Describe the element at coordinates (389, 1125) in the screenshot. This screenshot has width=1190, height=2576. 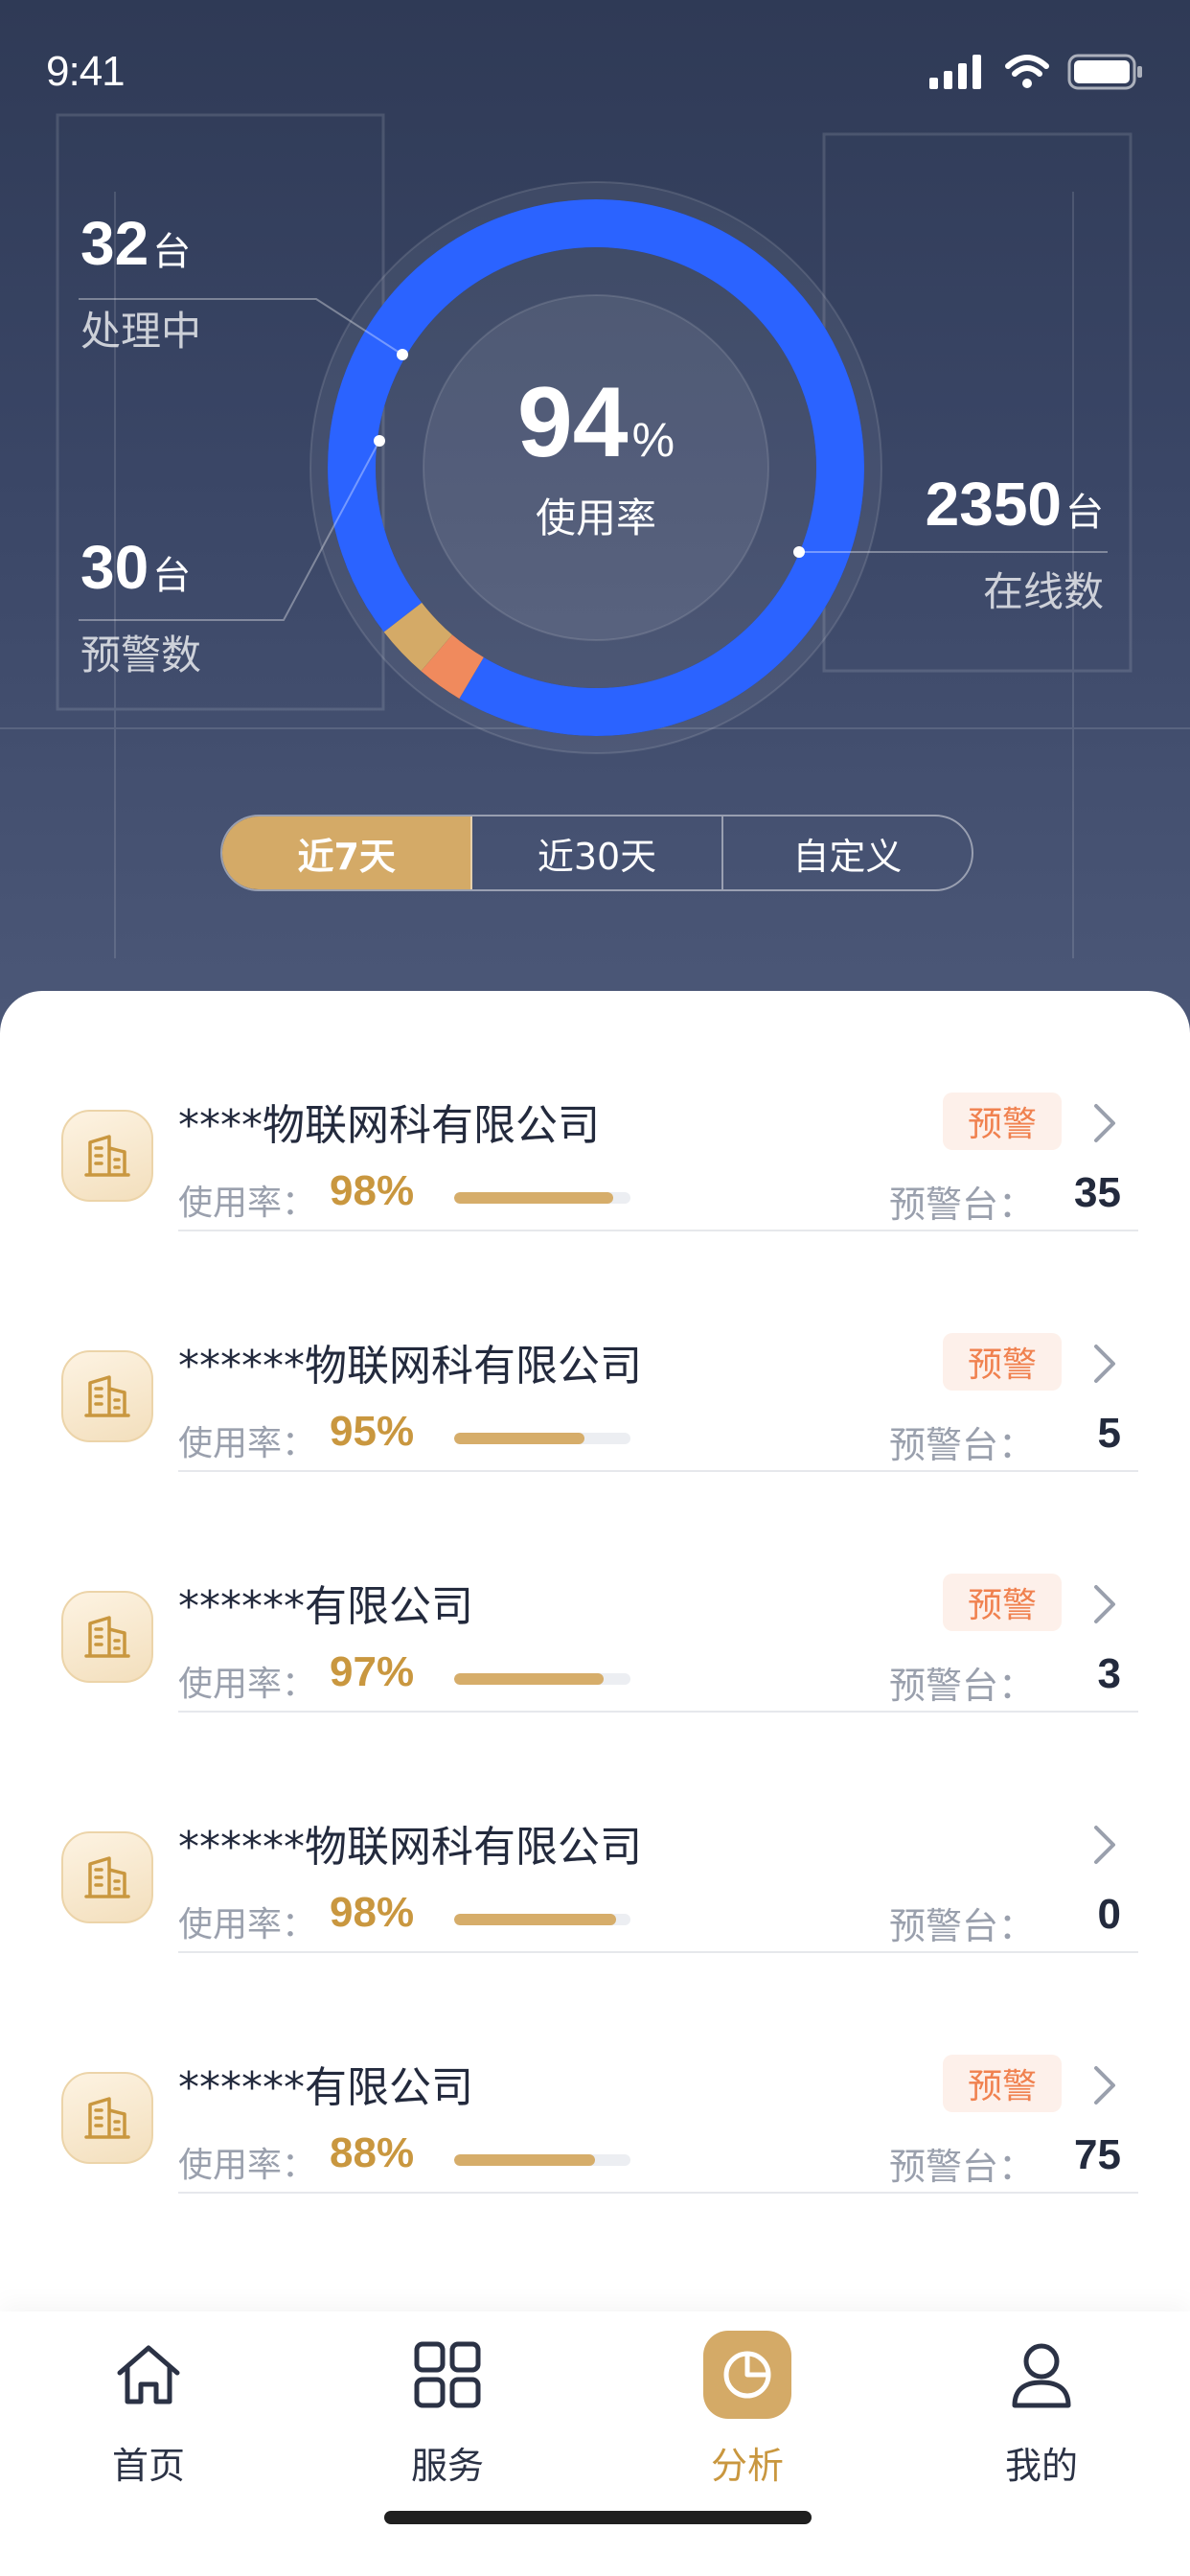
I see `company-name: ****物联网科有限公司` at that location.